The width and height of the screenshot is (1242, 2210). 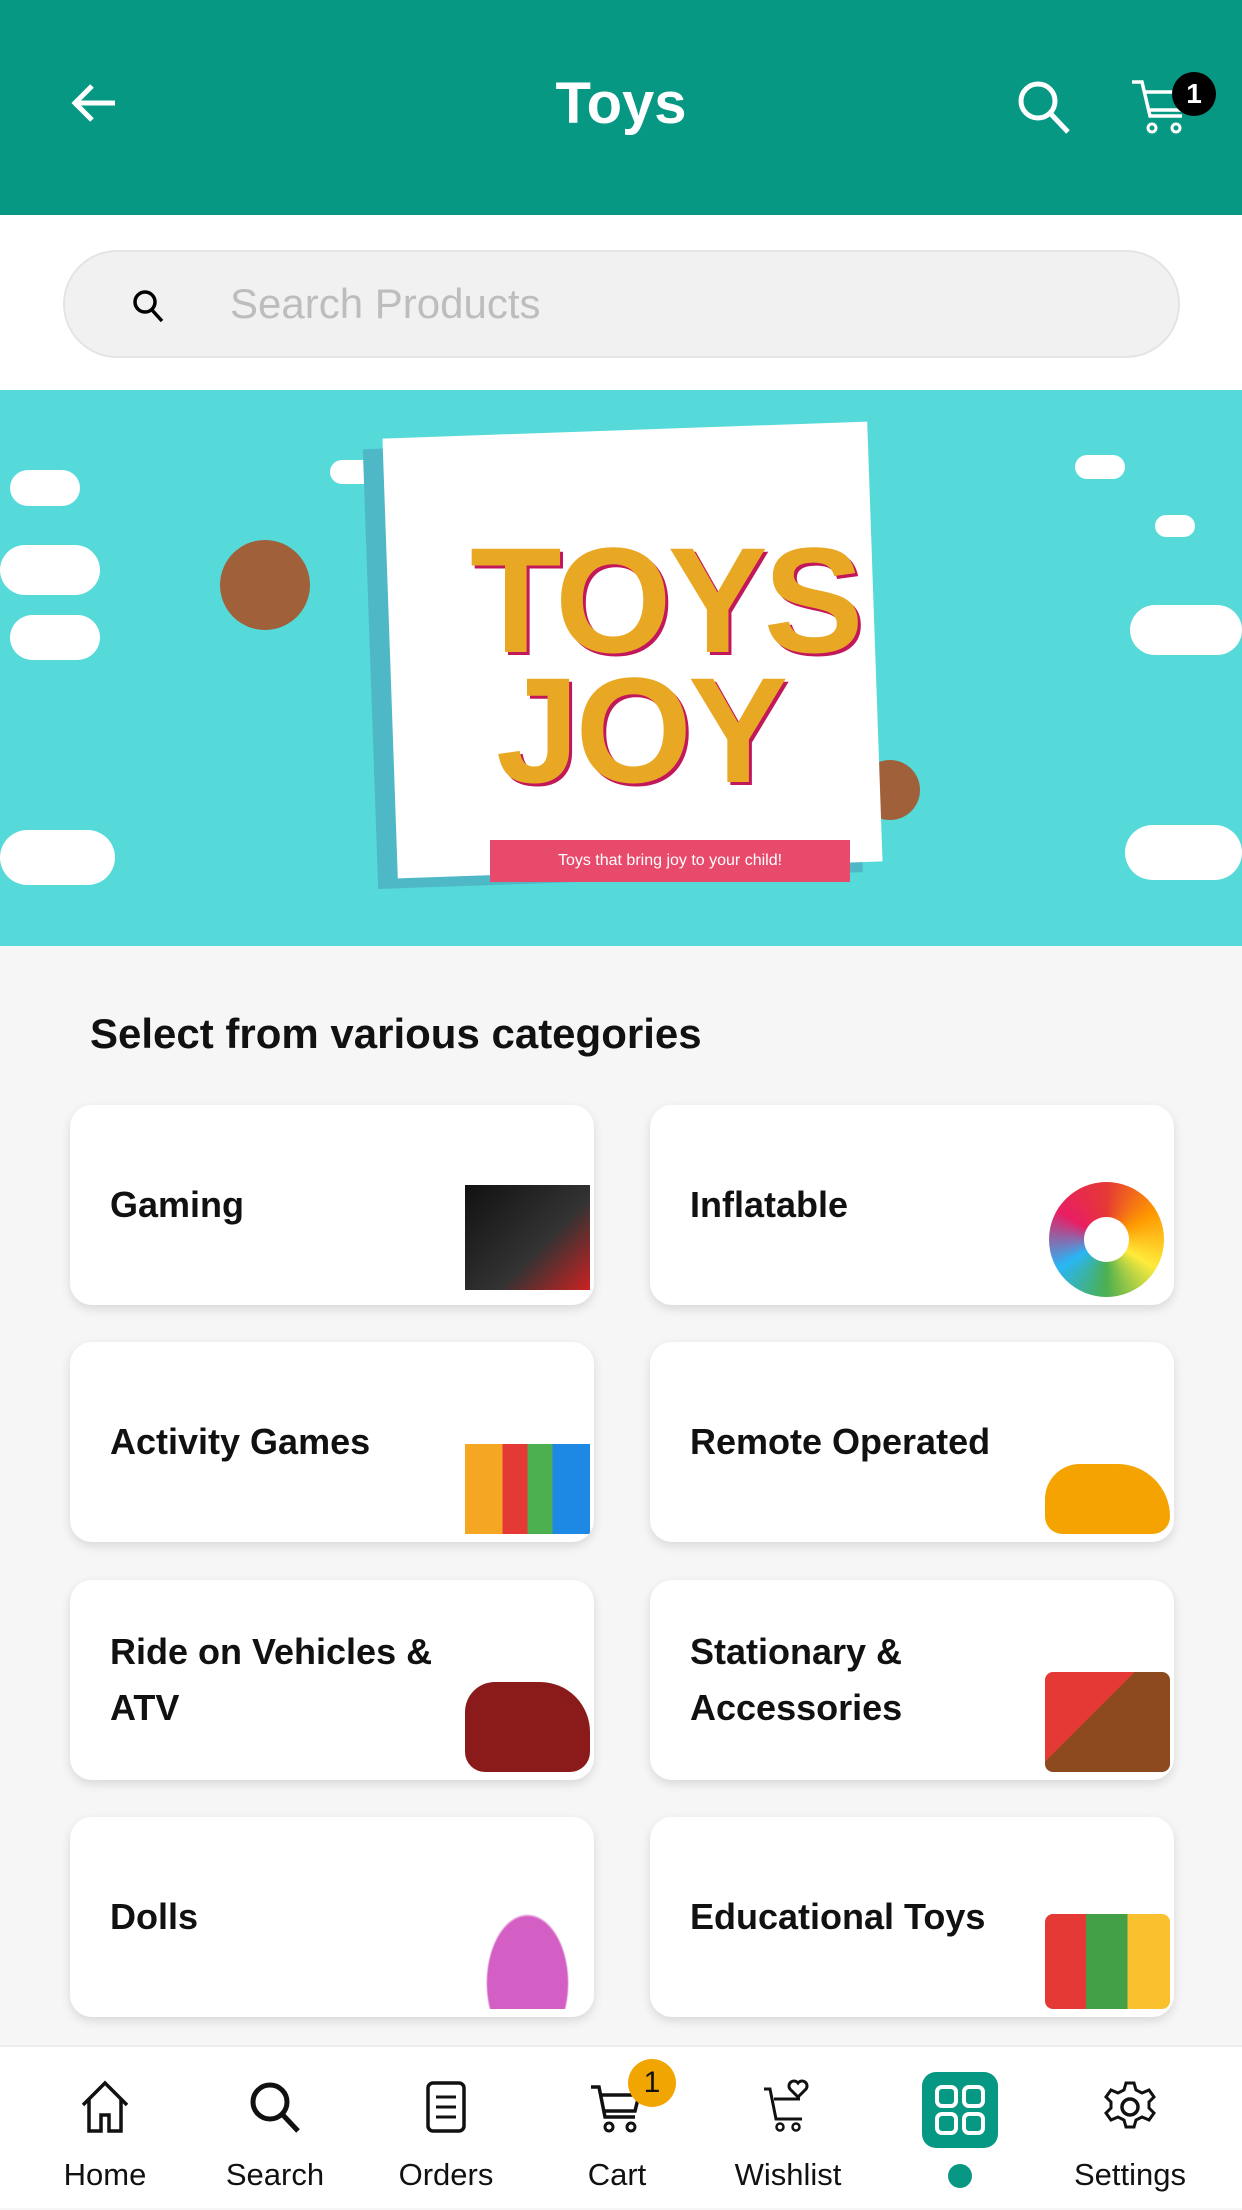 I want to click on search-bar, so click(x=621, y=304).